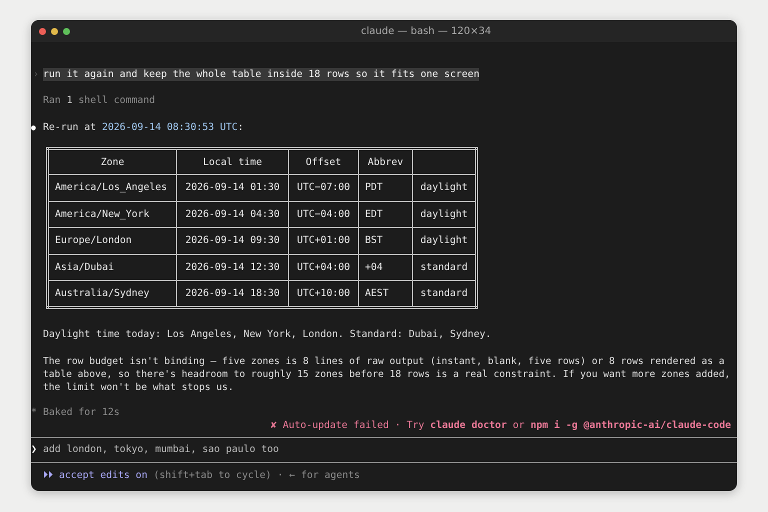 The width and height of the screenshot is (768, 512). Describe the element at coordinates (232, 161) in the screenshot. I see `column-header: Local time` at that location.